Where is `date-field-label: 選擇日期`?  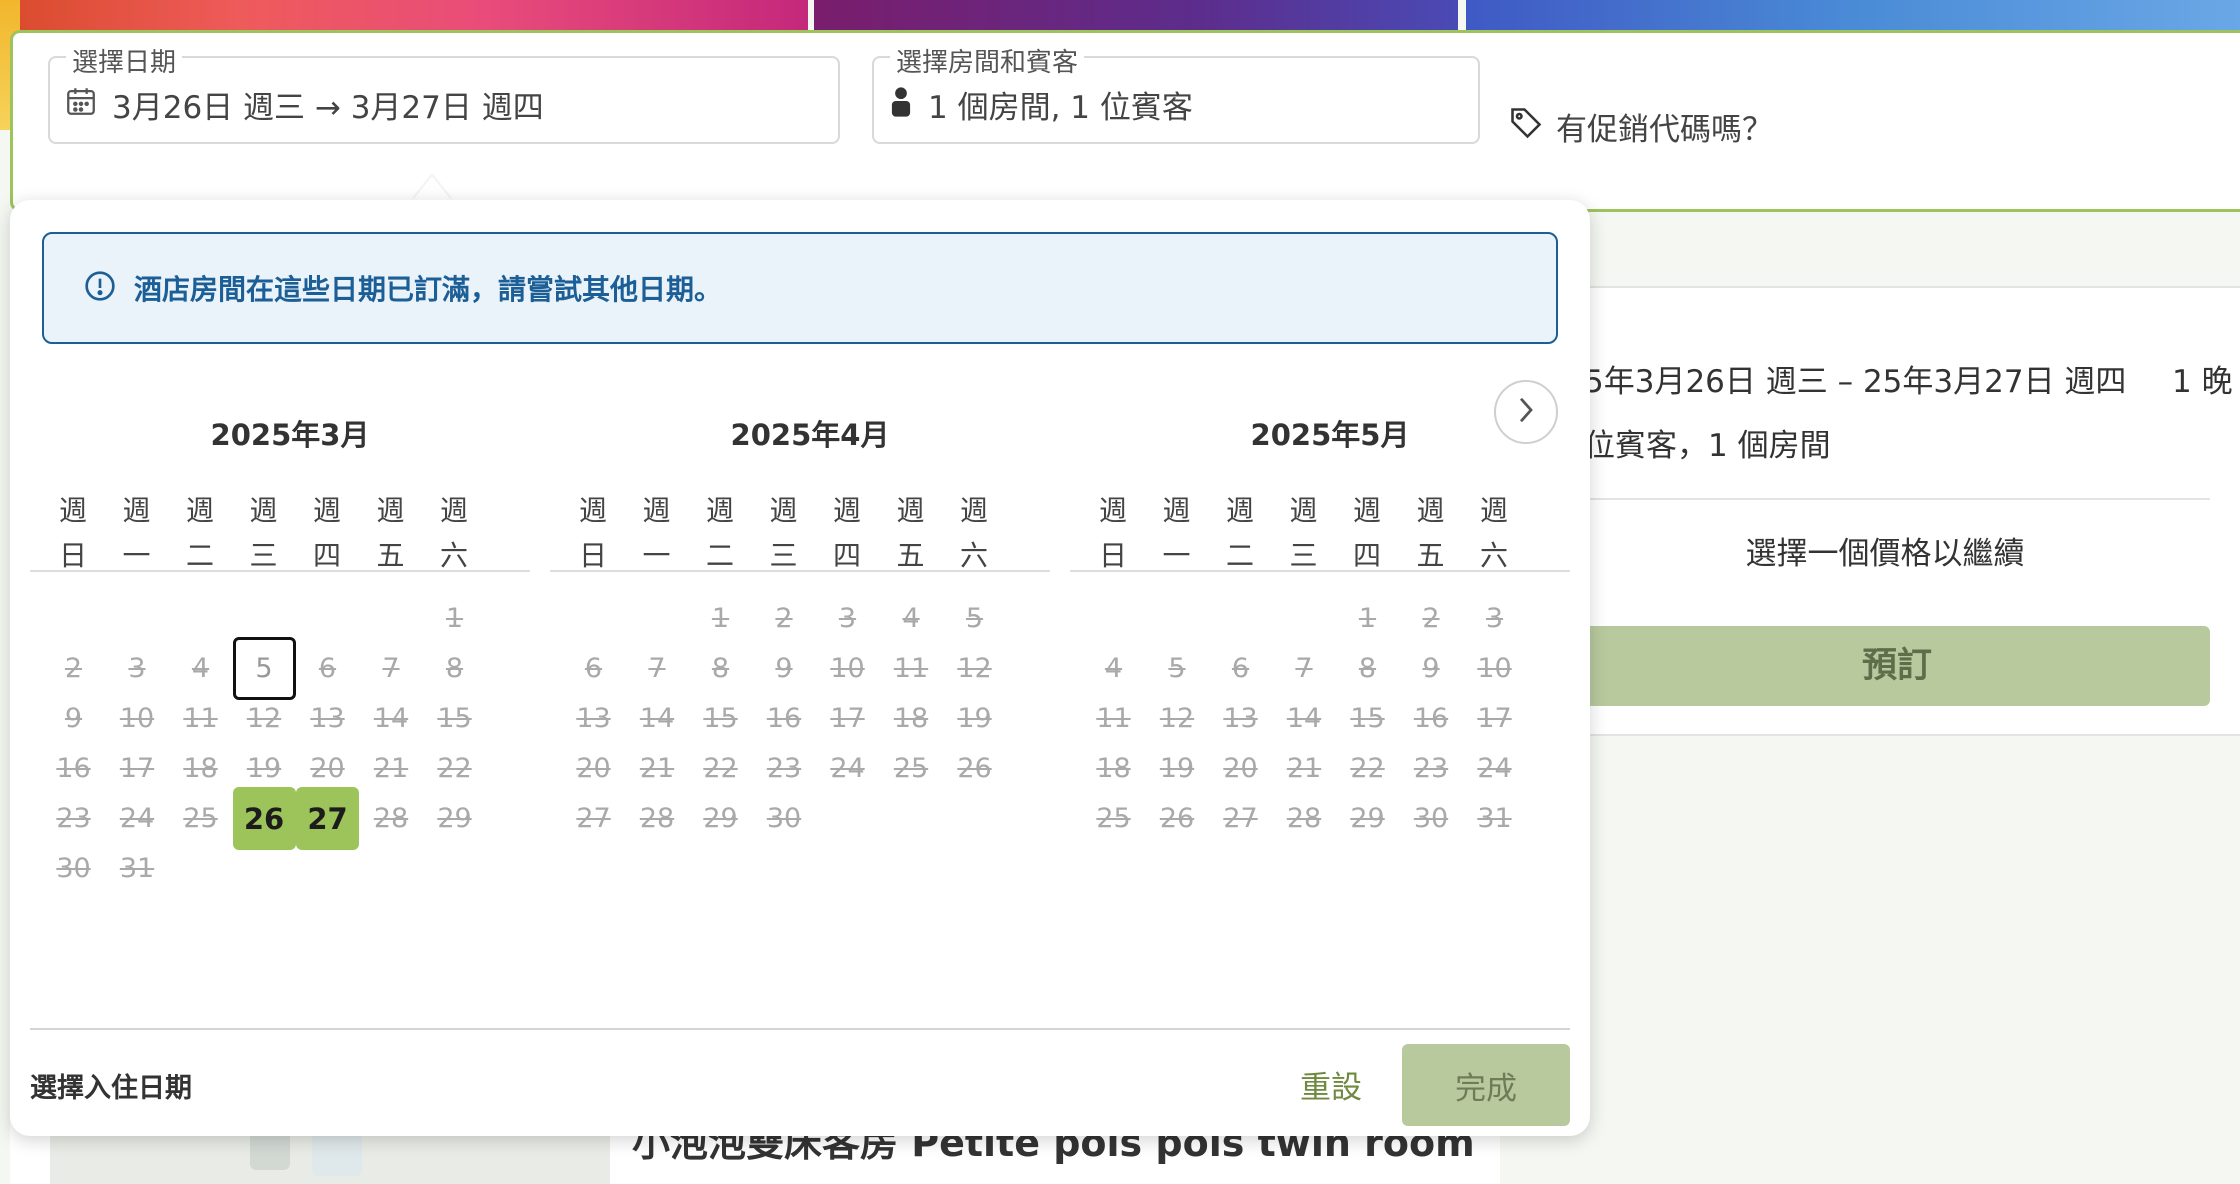 date-field-label: 選擇日期 is located at coordinates (124, 60).